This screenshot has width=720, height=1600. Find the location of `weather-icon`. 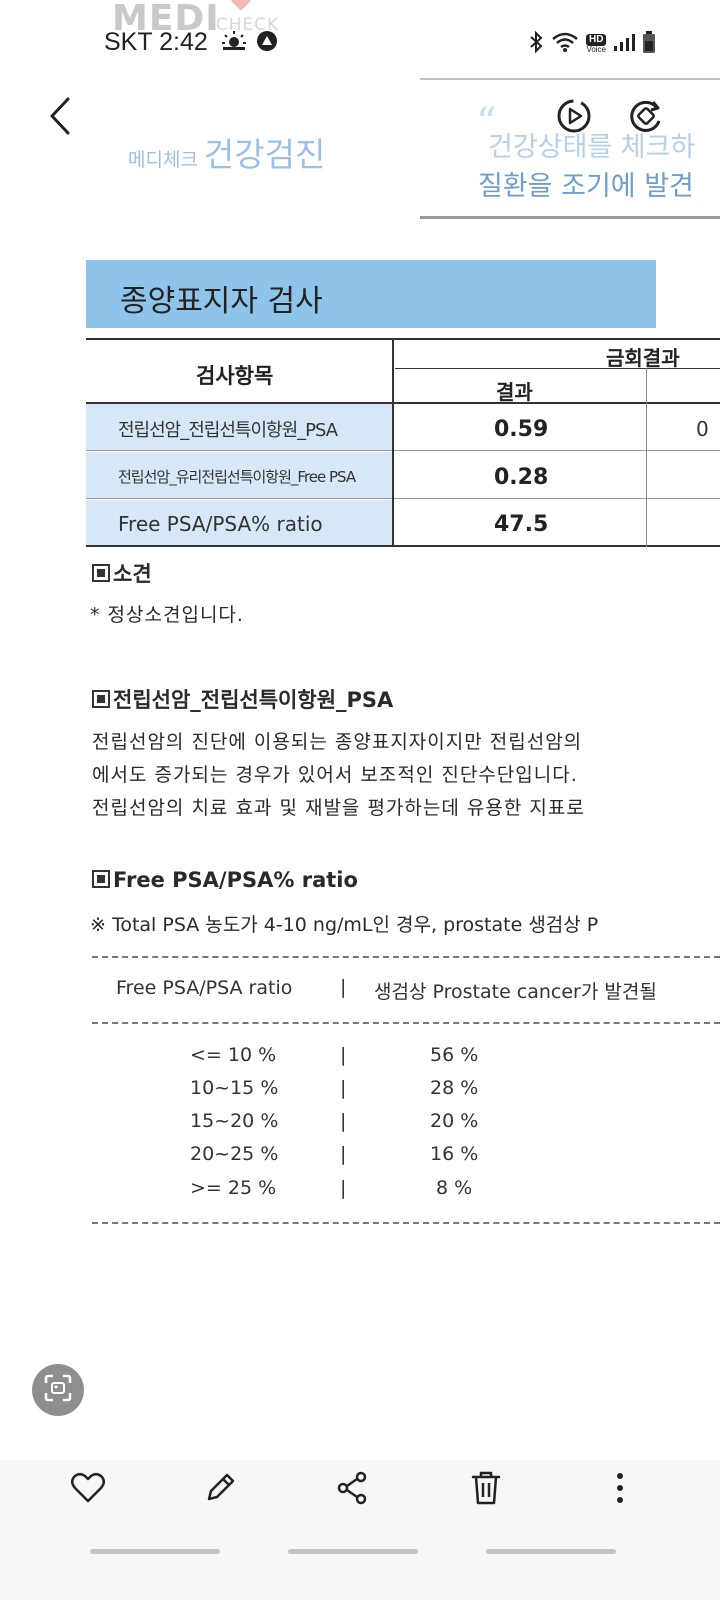

weather-icon is located at coordinates (234, 44).